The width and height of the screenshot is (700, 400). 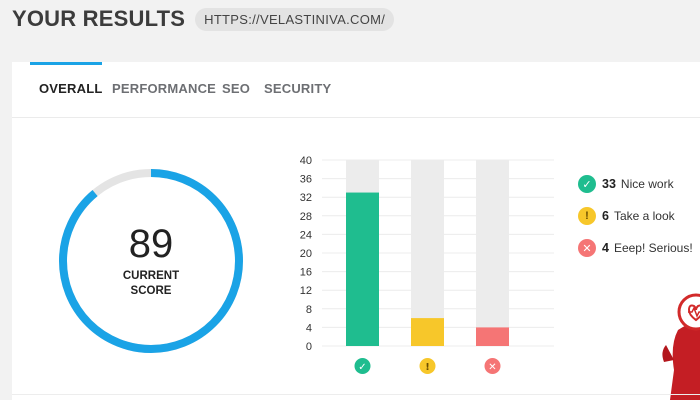 What do you see at coordinates (587, 248) in the screenshot?
I see `x-icon: ✕` at bounding box center [587, 248].